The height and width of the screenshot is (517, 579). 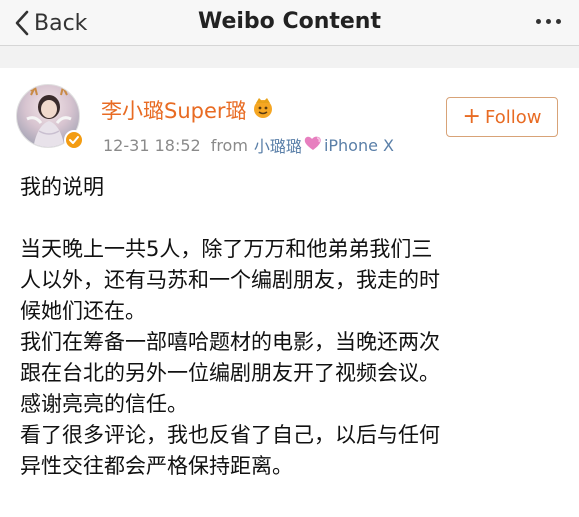 I want to click on post-meta: 12-31 18:52 from 小璐璐 iPhone X, so click(x=248, y=145).